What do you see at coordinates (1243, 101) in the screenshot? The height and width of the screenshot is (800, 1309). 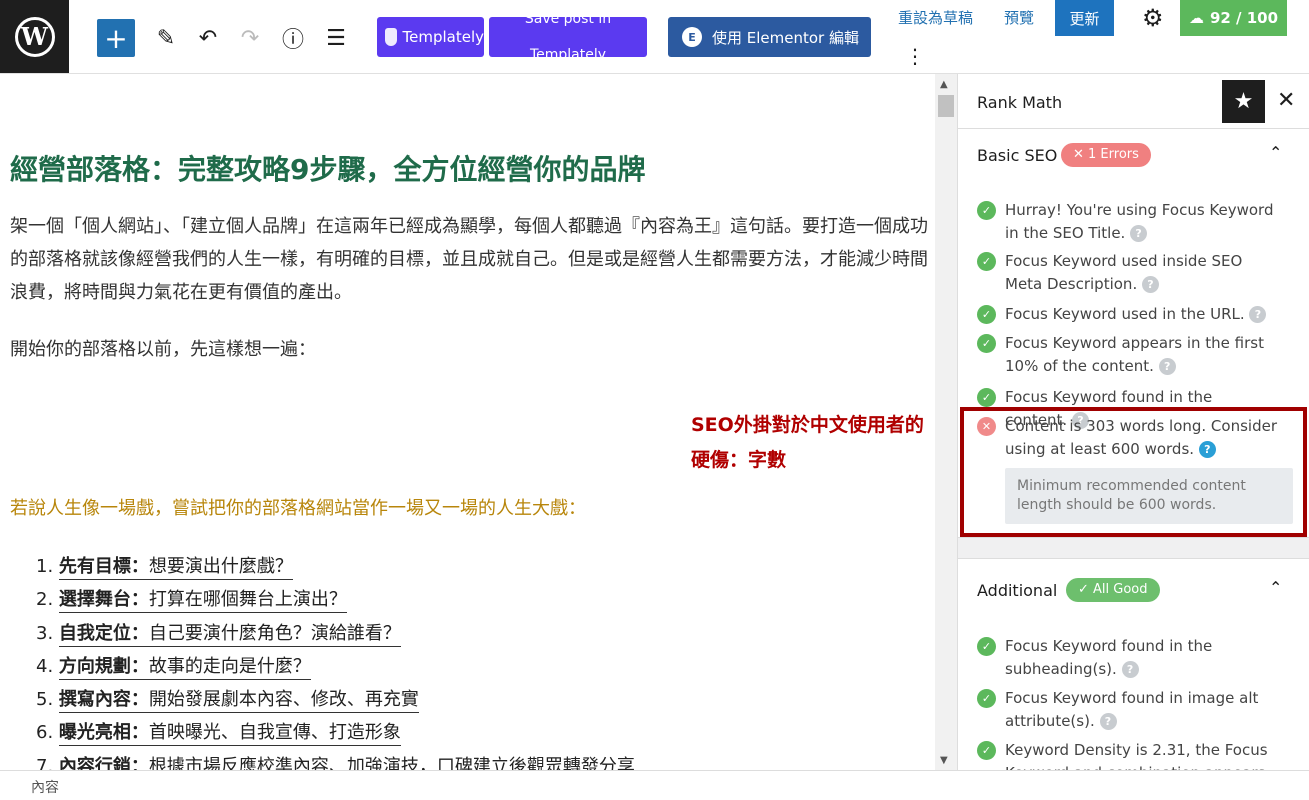 I see `star-icon: ★` at bounding box center [1243, 101].